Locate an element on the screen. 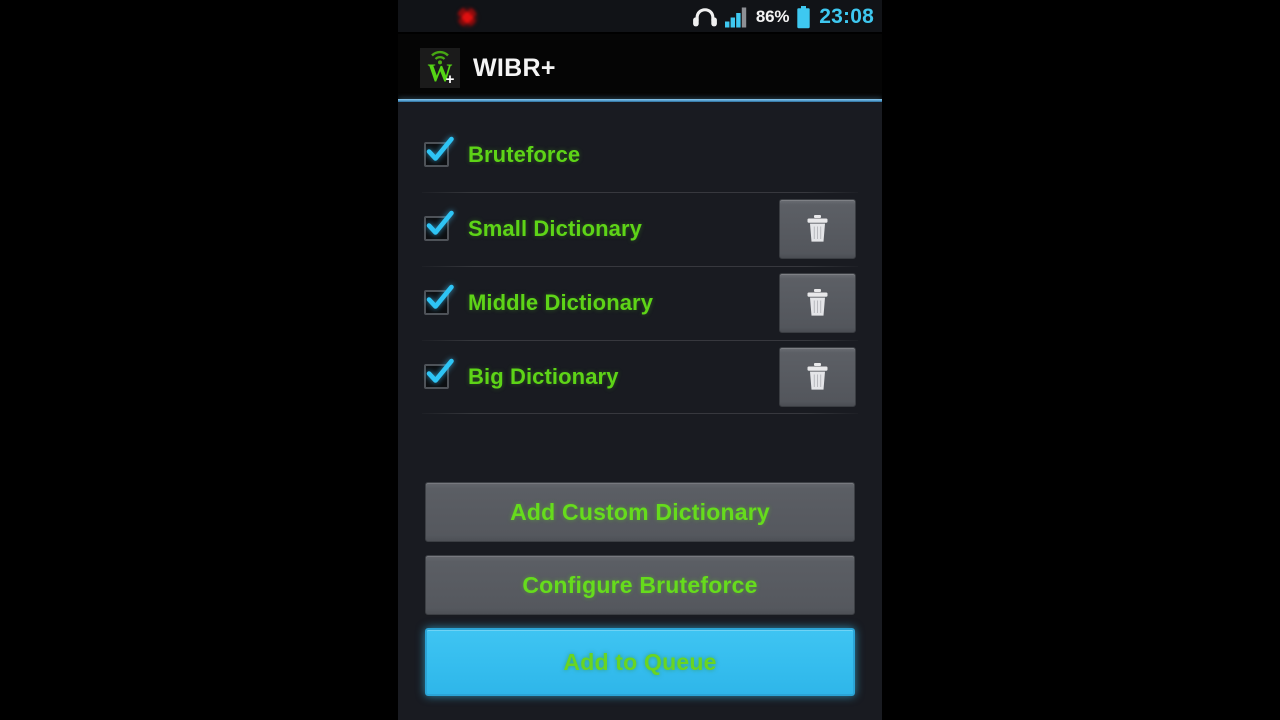 This screenshot has width=1280, height=720. signal-bars-icon is located at coordinates (735, 17).